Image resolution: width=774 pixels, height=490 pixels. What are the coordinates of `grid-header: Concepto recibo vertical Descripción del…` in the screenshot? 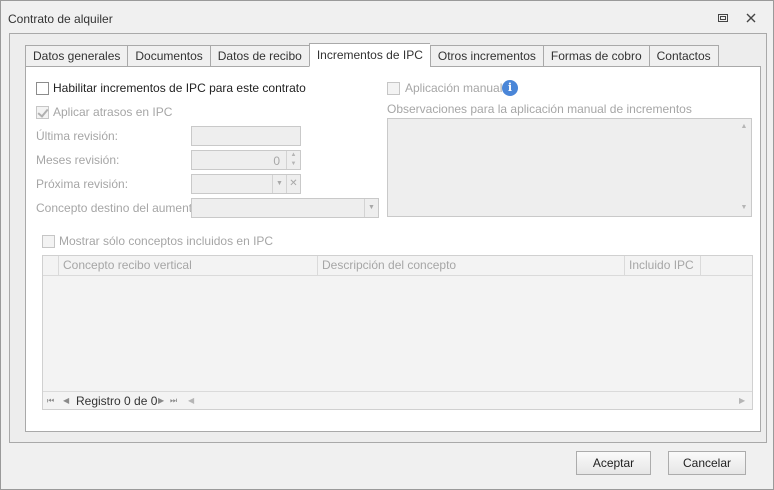 It's located at (397, 266).